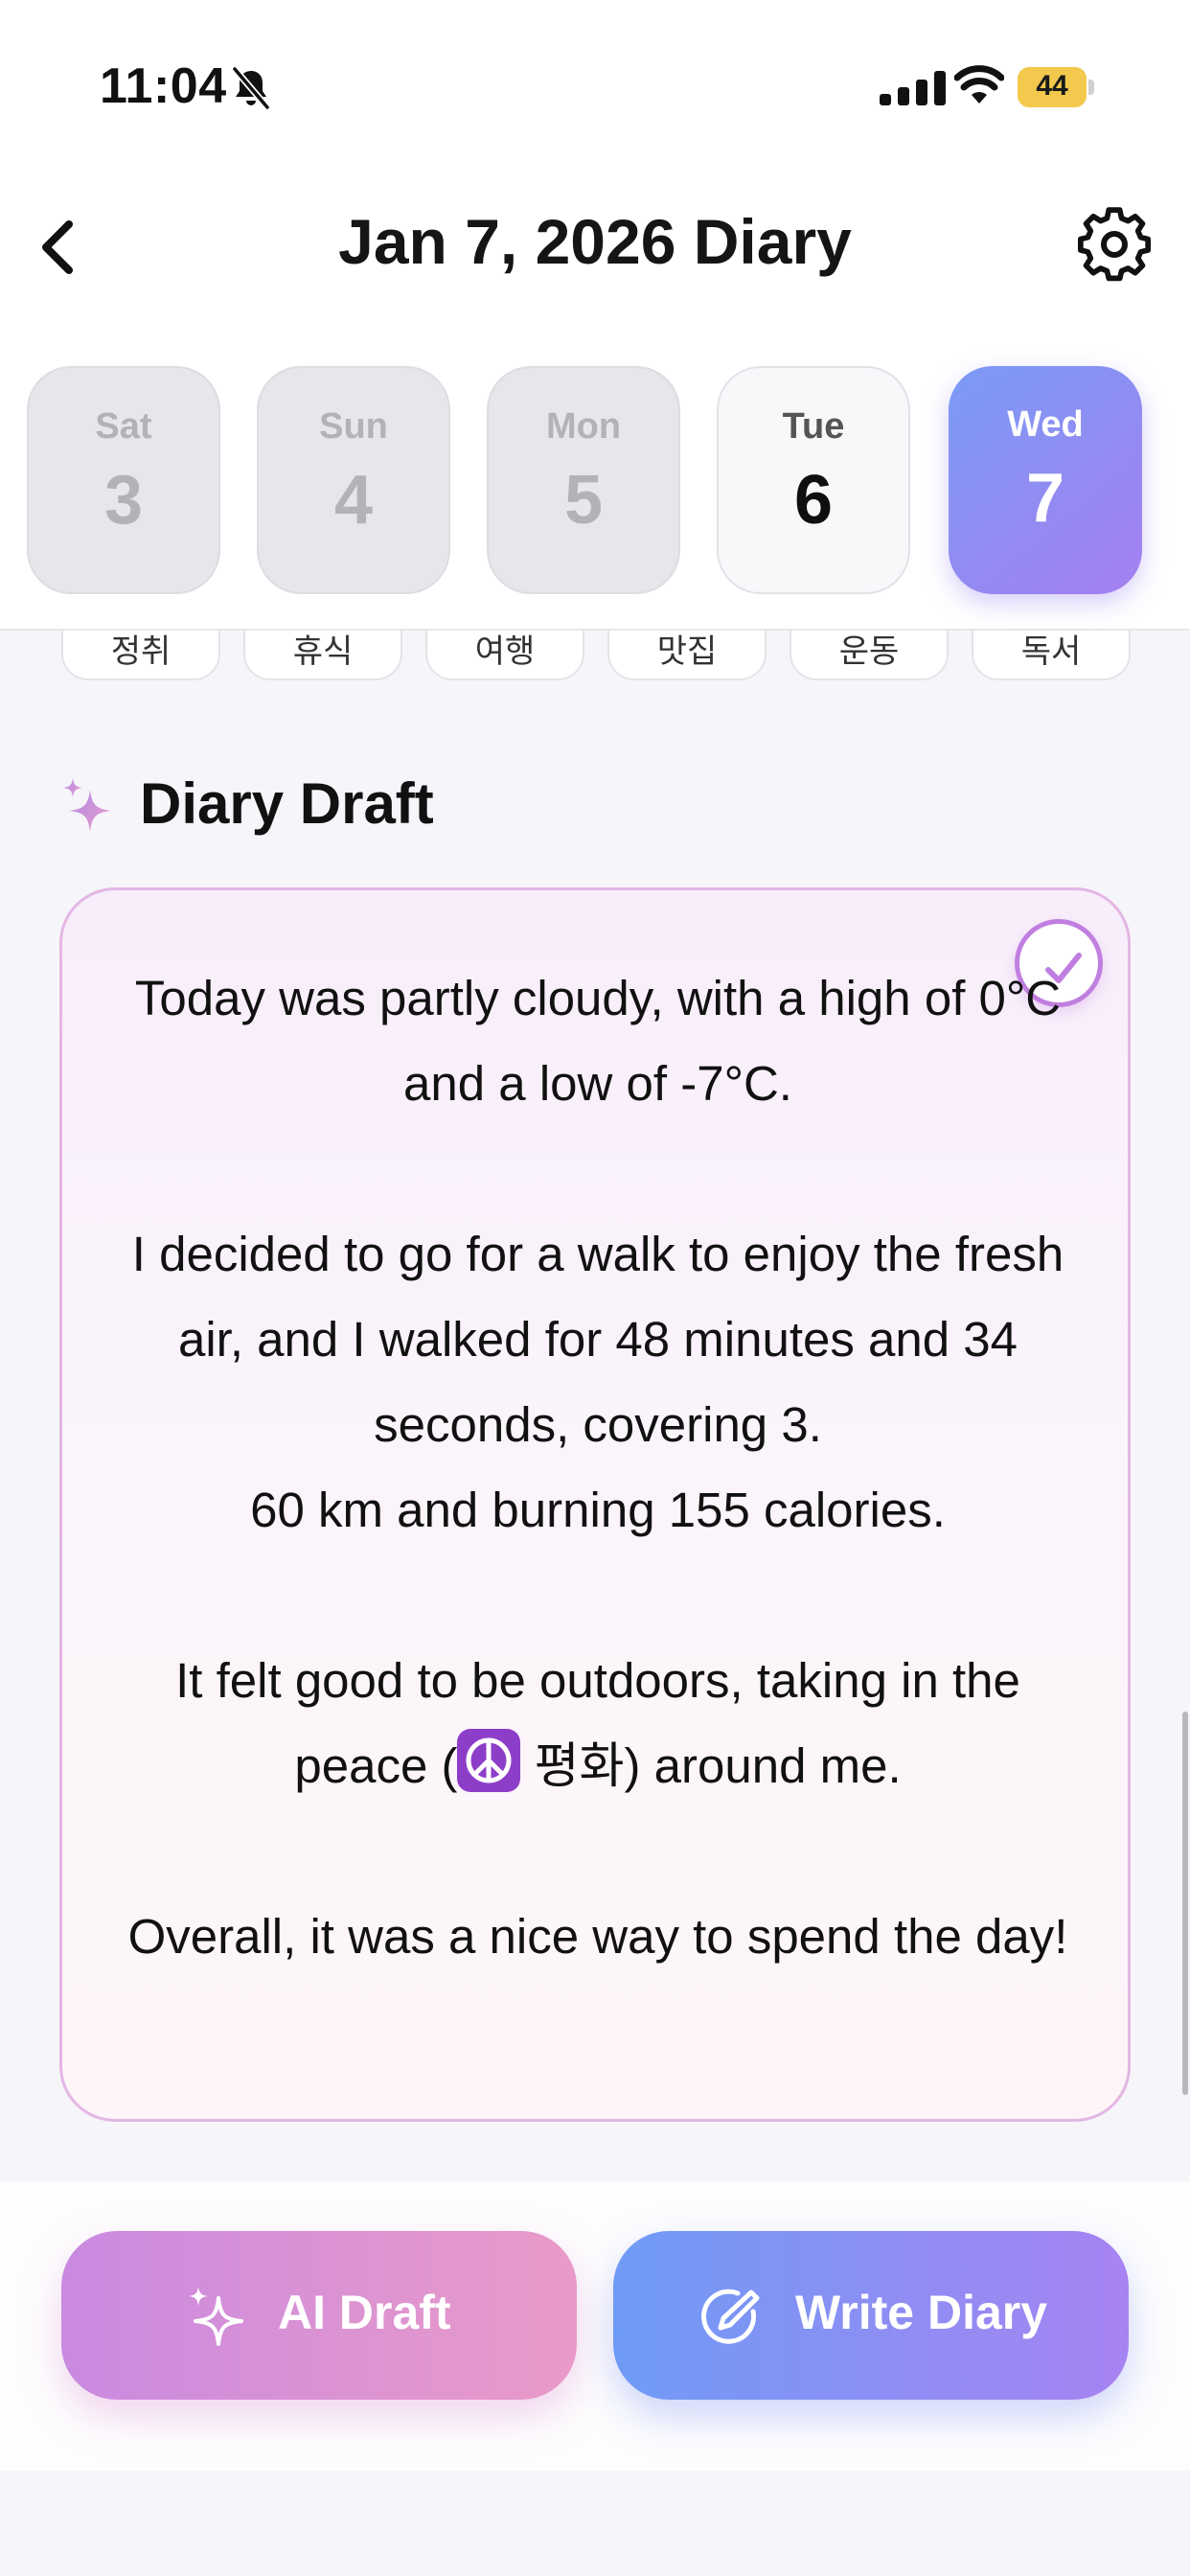 Image resolution: width=1190 pixels, height=2576 pixels. I want to click on day-name: Mon, so click(584, 426).